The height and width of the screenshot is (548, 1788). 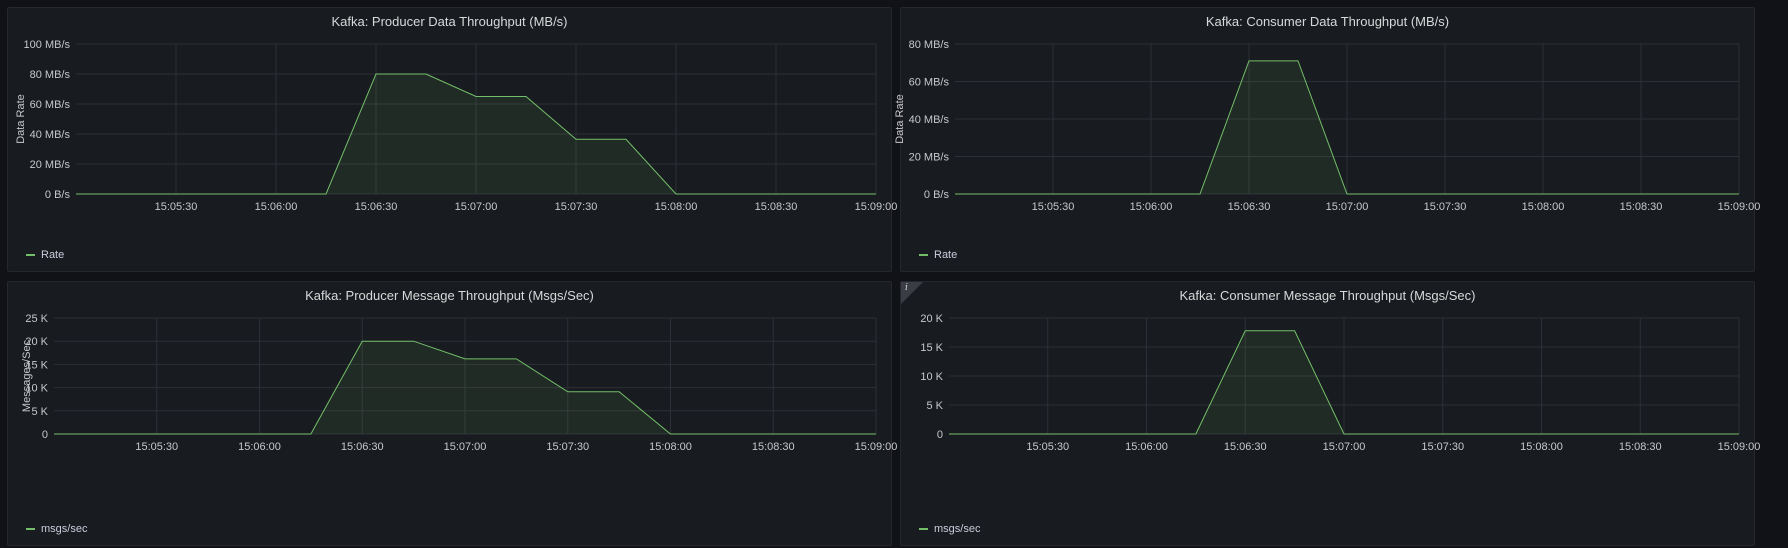 I want to click on y-axis-label: Messages/Sec, so click(x=27, y=375).